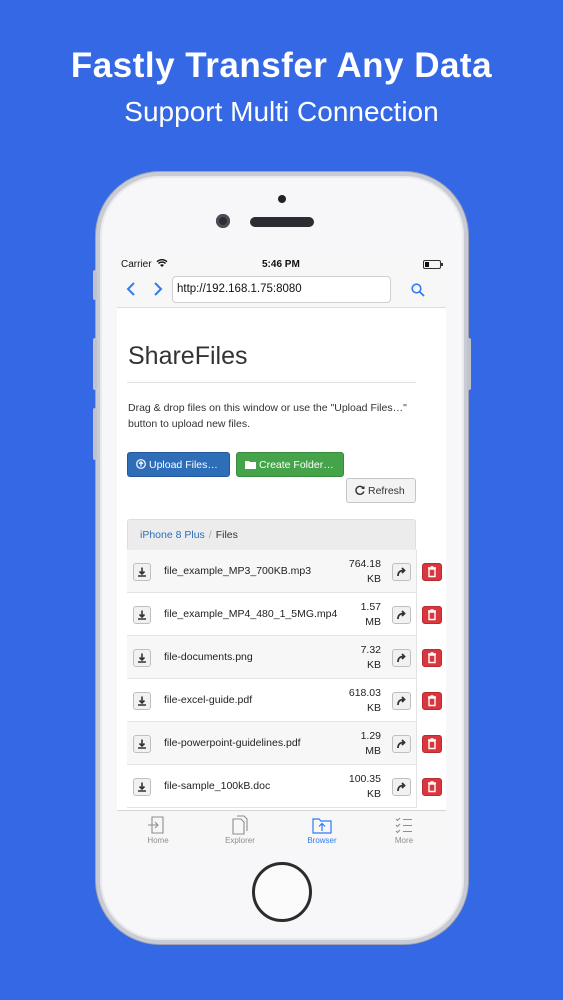 The image size is (563, 1000). What do you see at coordinates (361, 701) in the screenshot?
I see `file-size: 618.03 KB` at bounding box center [361, 701].